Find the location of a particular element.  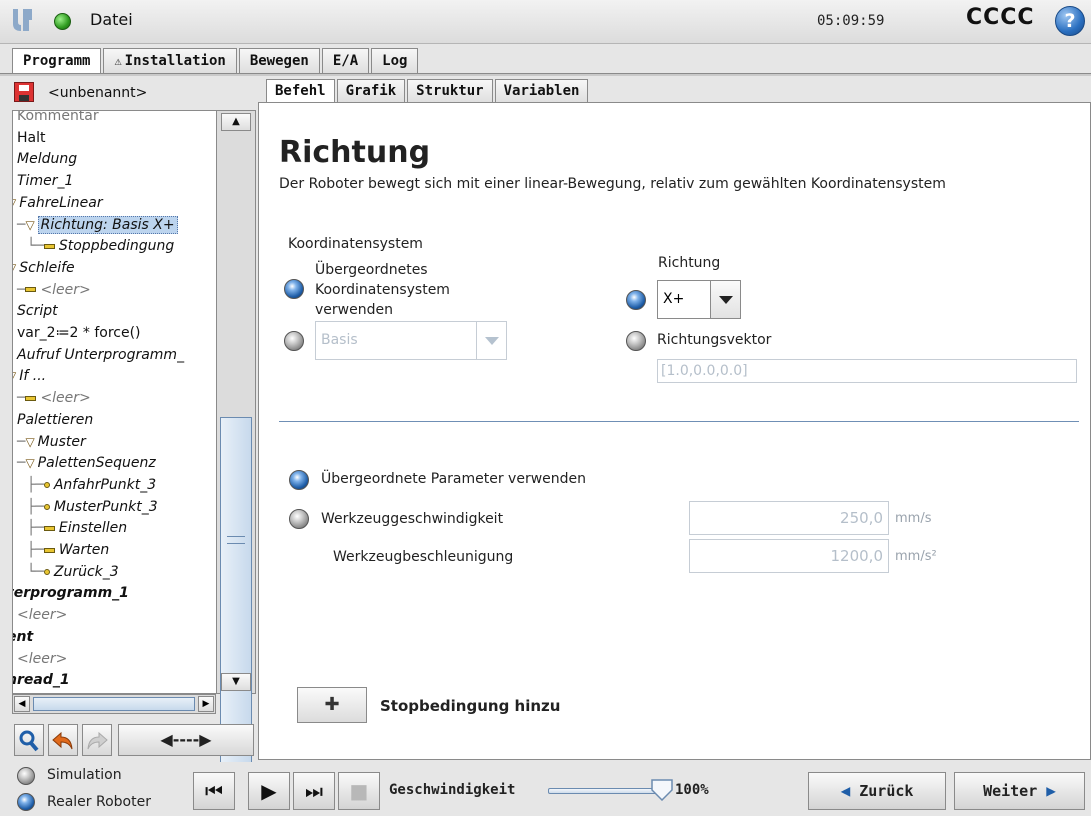

sub-tabs: Befehl Grafik Struktur Variablen is located at coordinates (428, 91).